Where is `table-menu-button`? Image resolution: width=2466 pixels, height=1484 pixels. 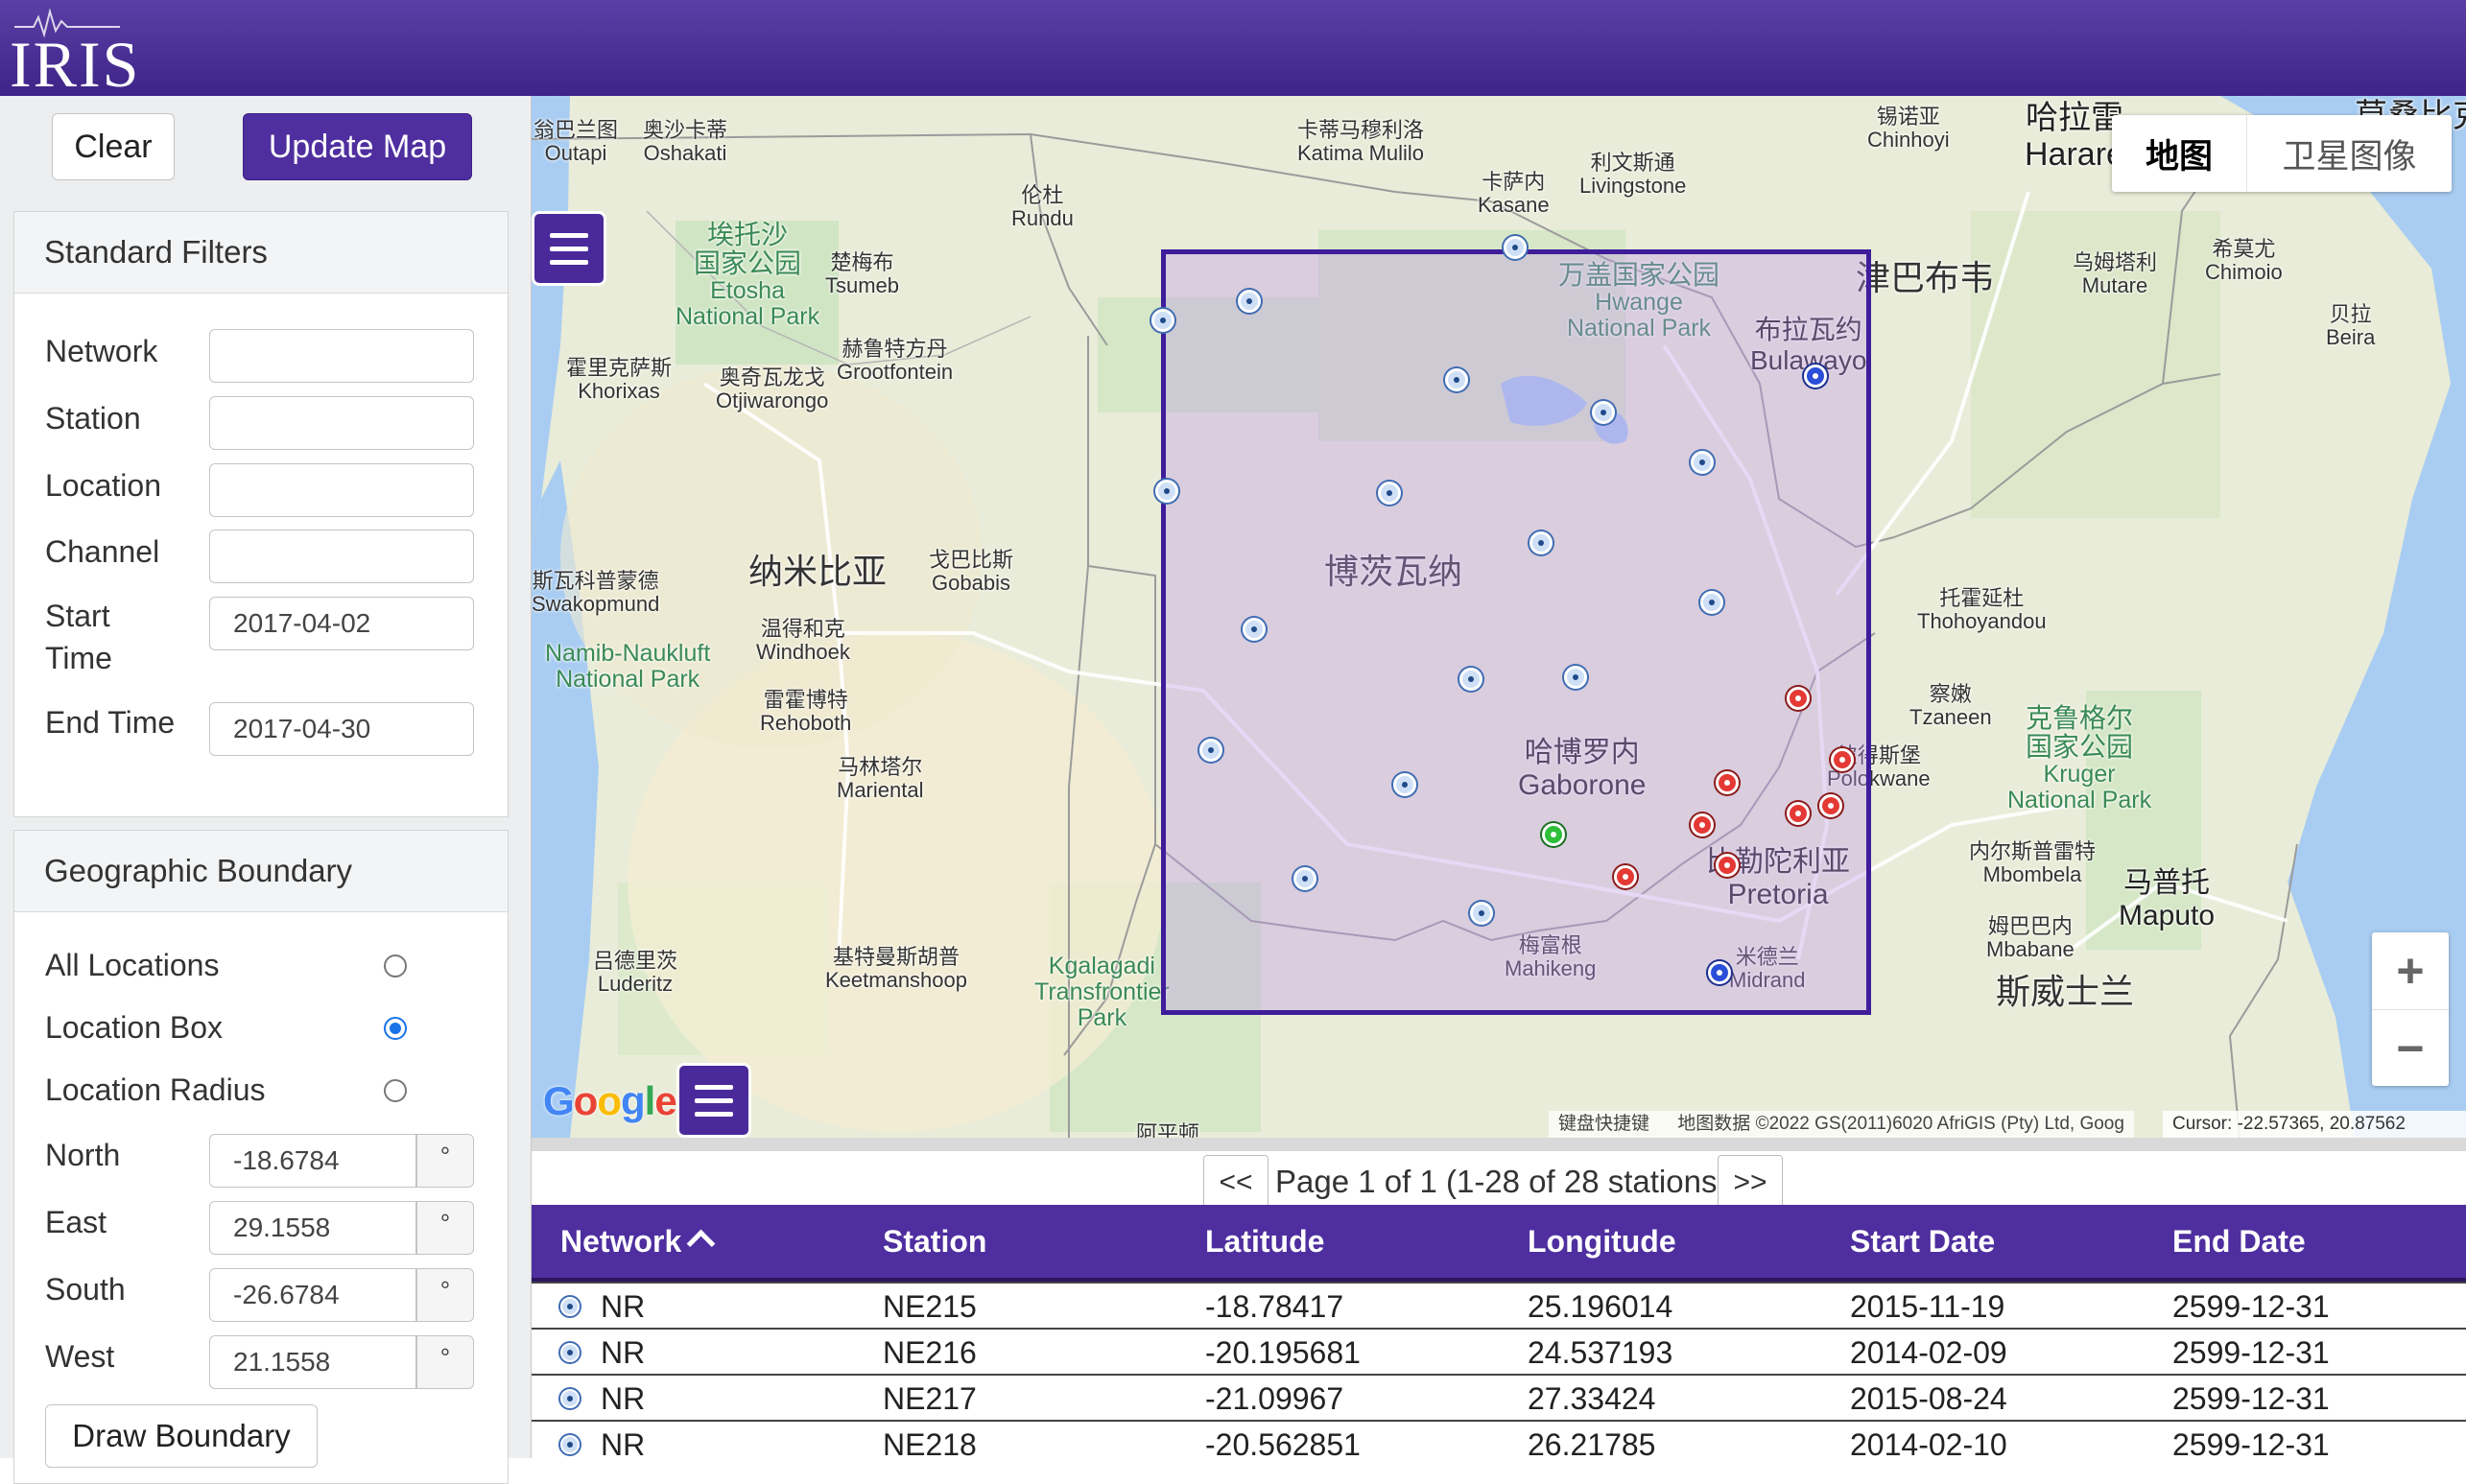 table-menu-button is located at coordinates (713, 1101).